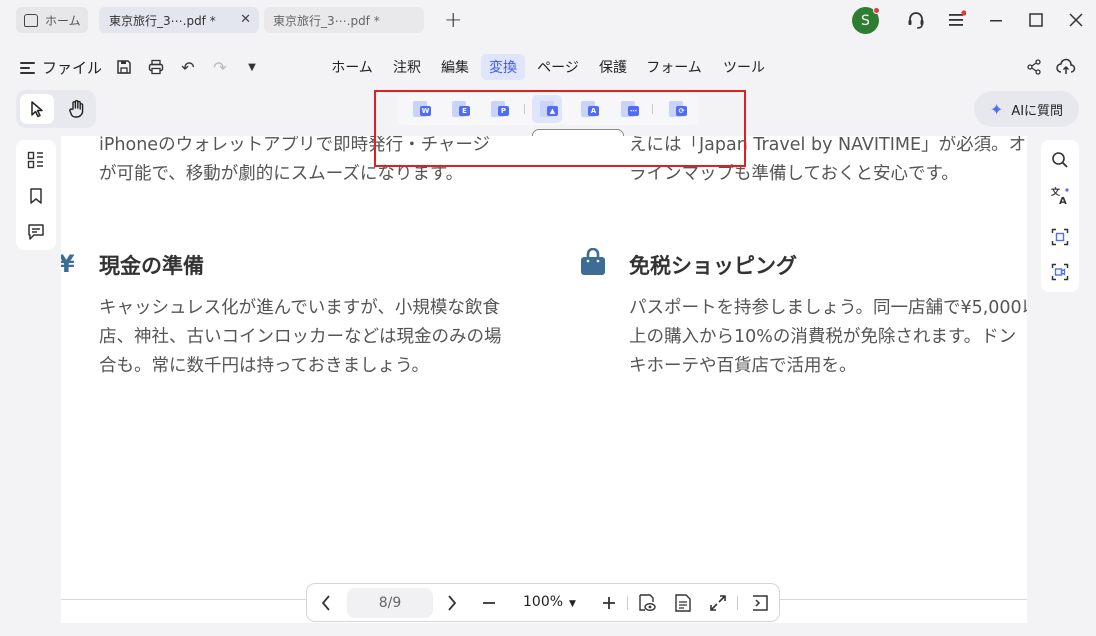  What do you see at coordinates (455, 67) in the screenshot?
I see `menu-item-edit: 編集` at bounding box center [455, 67].